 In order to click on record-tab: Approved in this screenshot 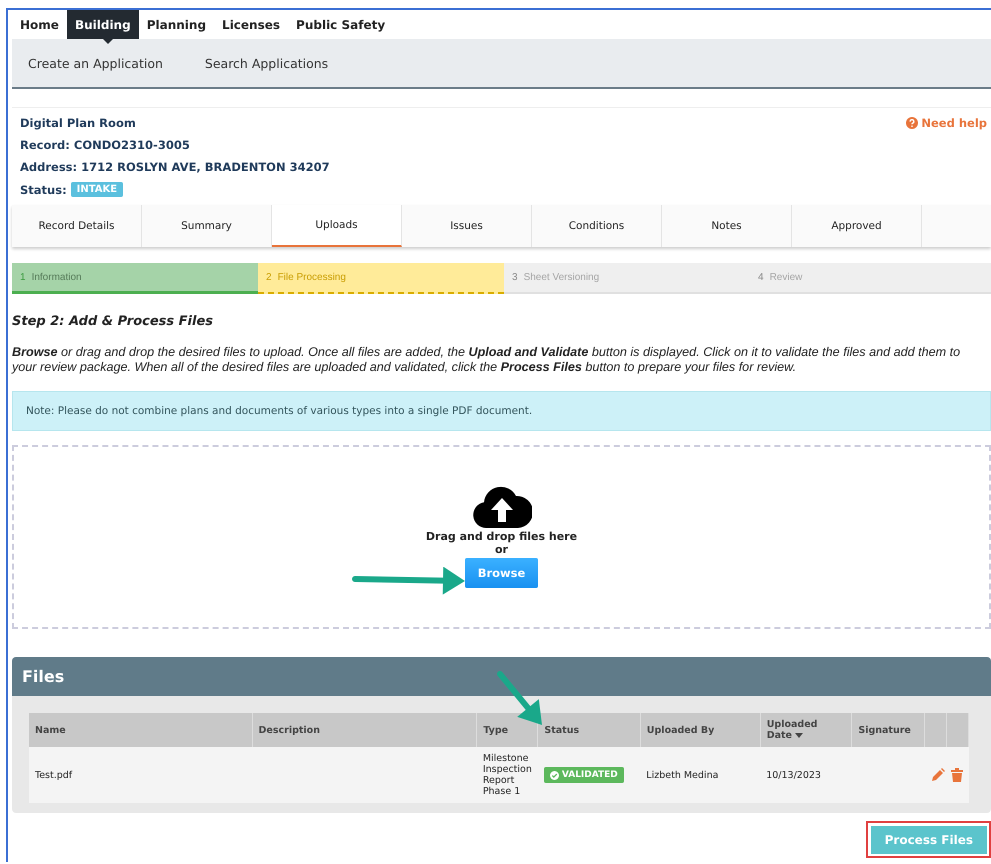, I will do `click(857, 226)`.